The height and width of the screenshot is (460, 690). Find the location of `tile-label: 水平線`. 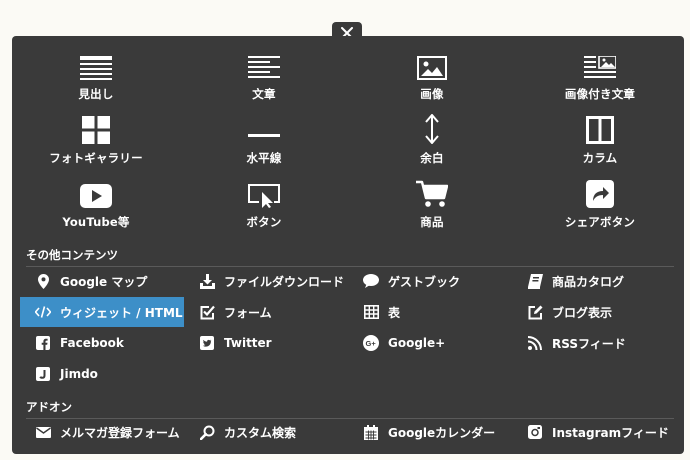

tile-label: 水平線 is located at coordinates (264, 158).